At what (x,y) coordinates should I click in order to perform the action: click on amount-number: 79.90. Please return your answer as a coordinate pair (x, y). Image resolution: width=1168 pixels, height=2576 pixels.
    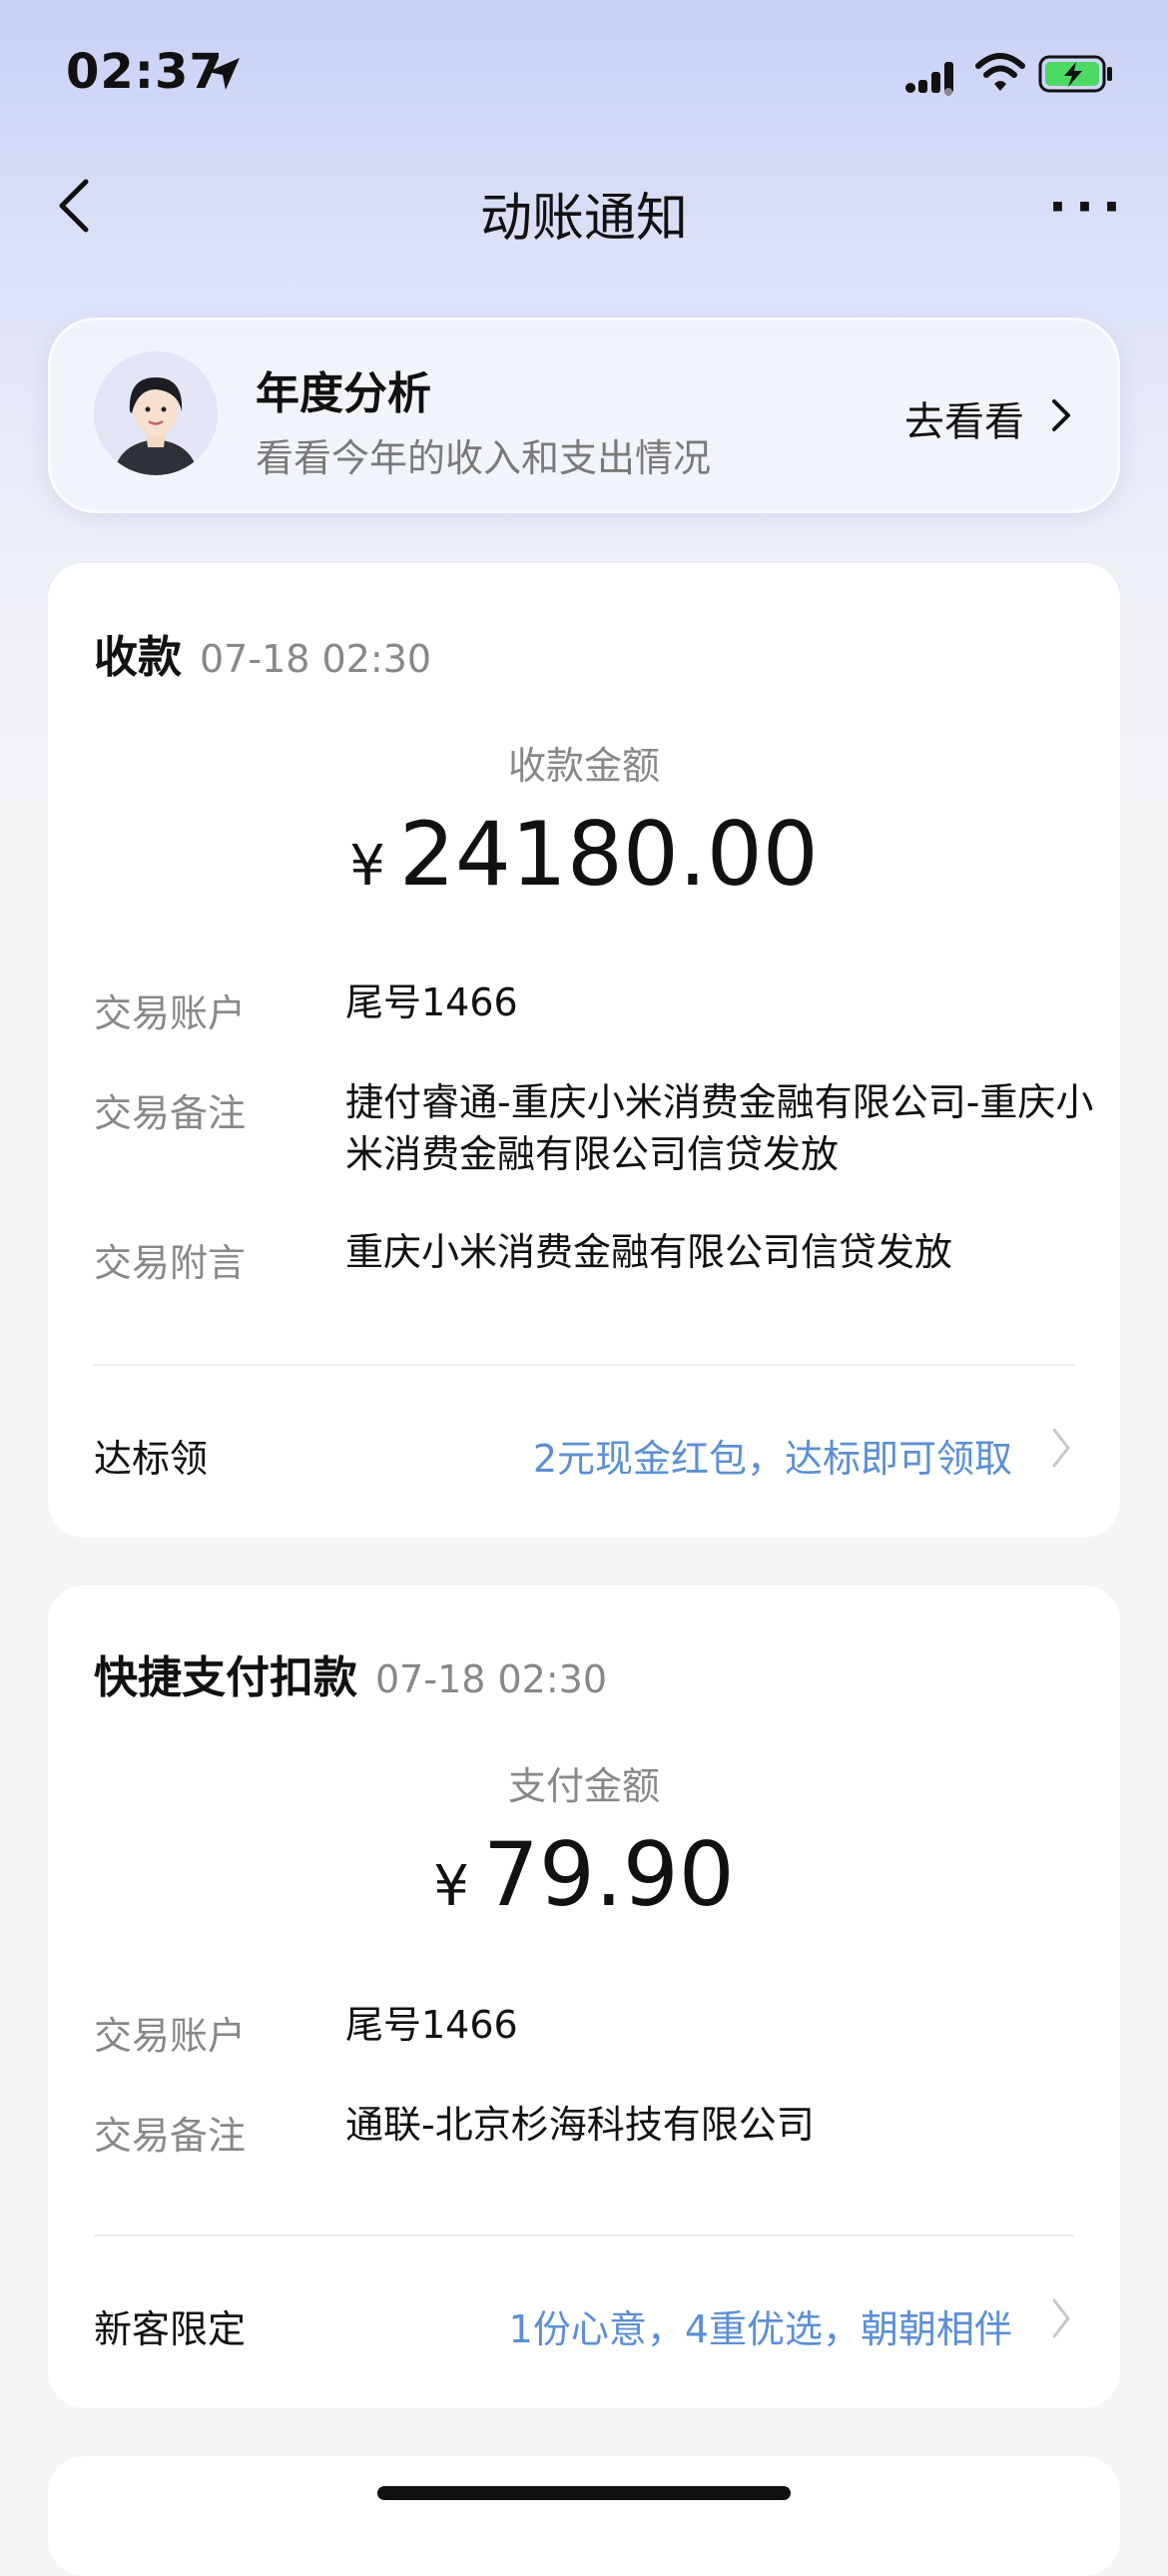
    Looking at the image, I should click on (608, 1874).